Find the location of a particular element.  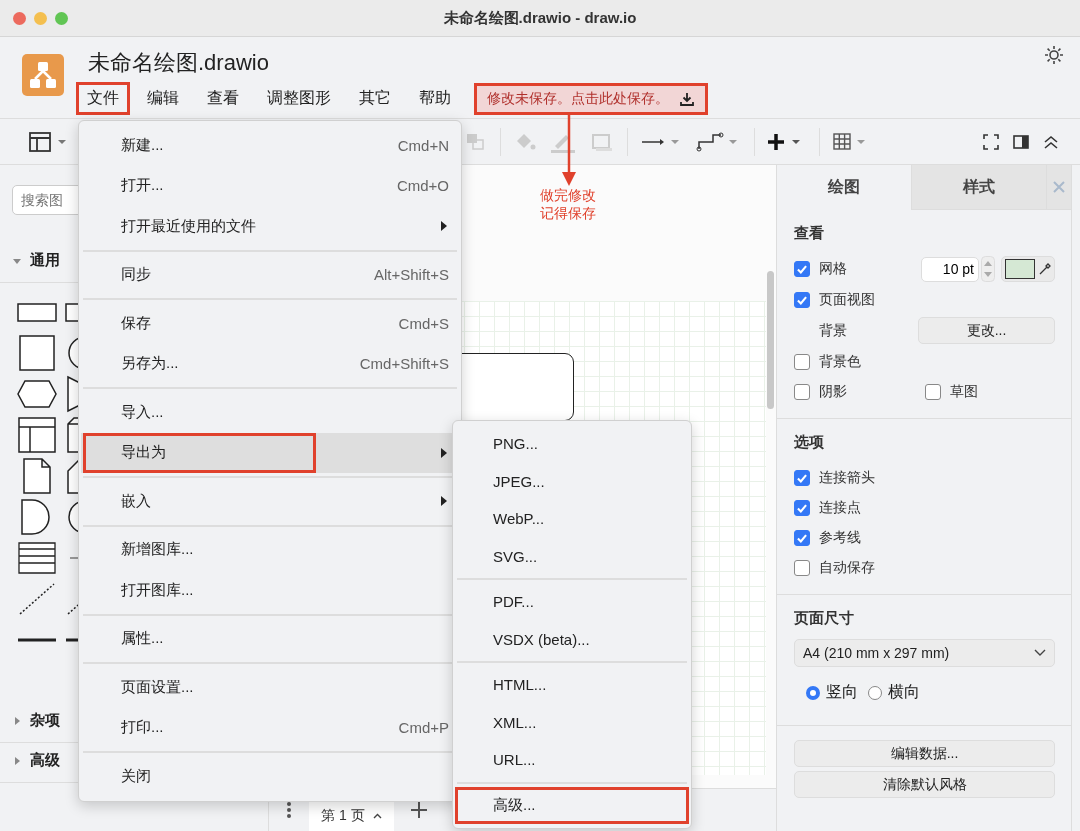

checkbox-label: 连接点 is located at coordinates (840, 507).